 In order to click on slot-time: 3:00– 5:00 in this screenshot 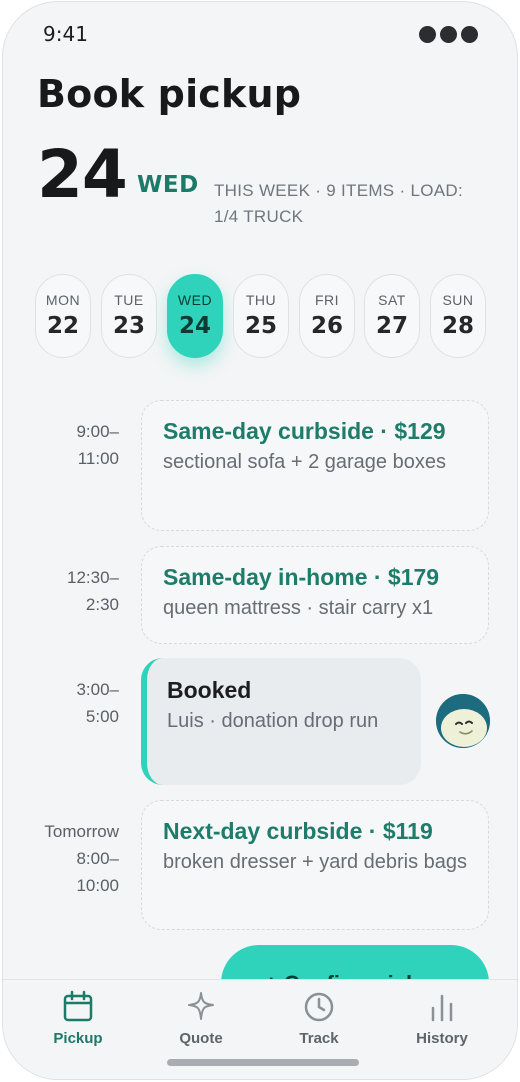, I will do `click(97, 703)`.